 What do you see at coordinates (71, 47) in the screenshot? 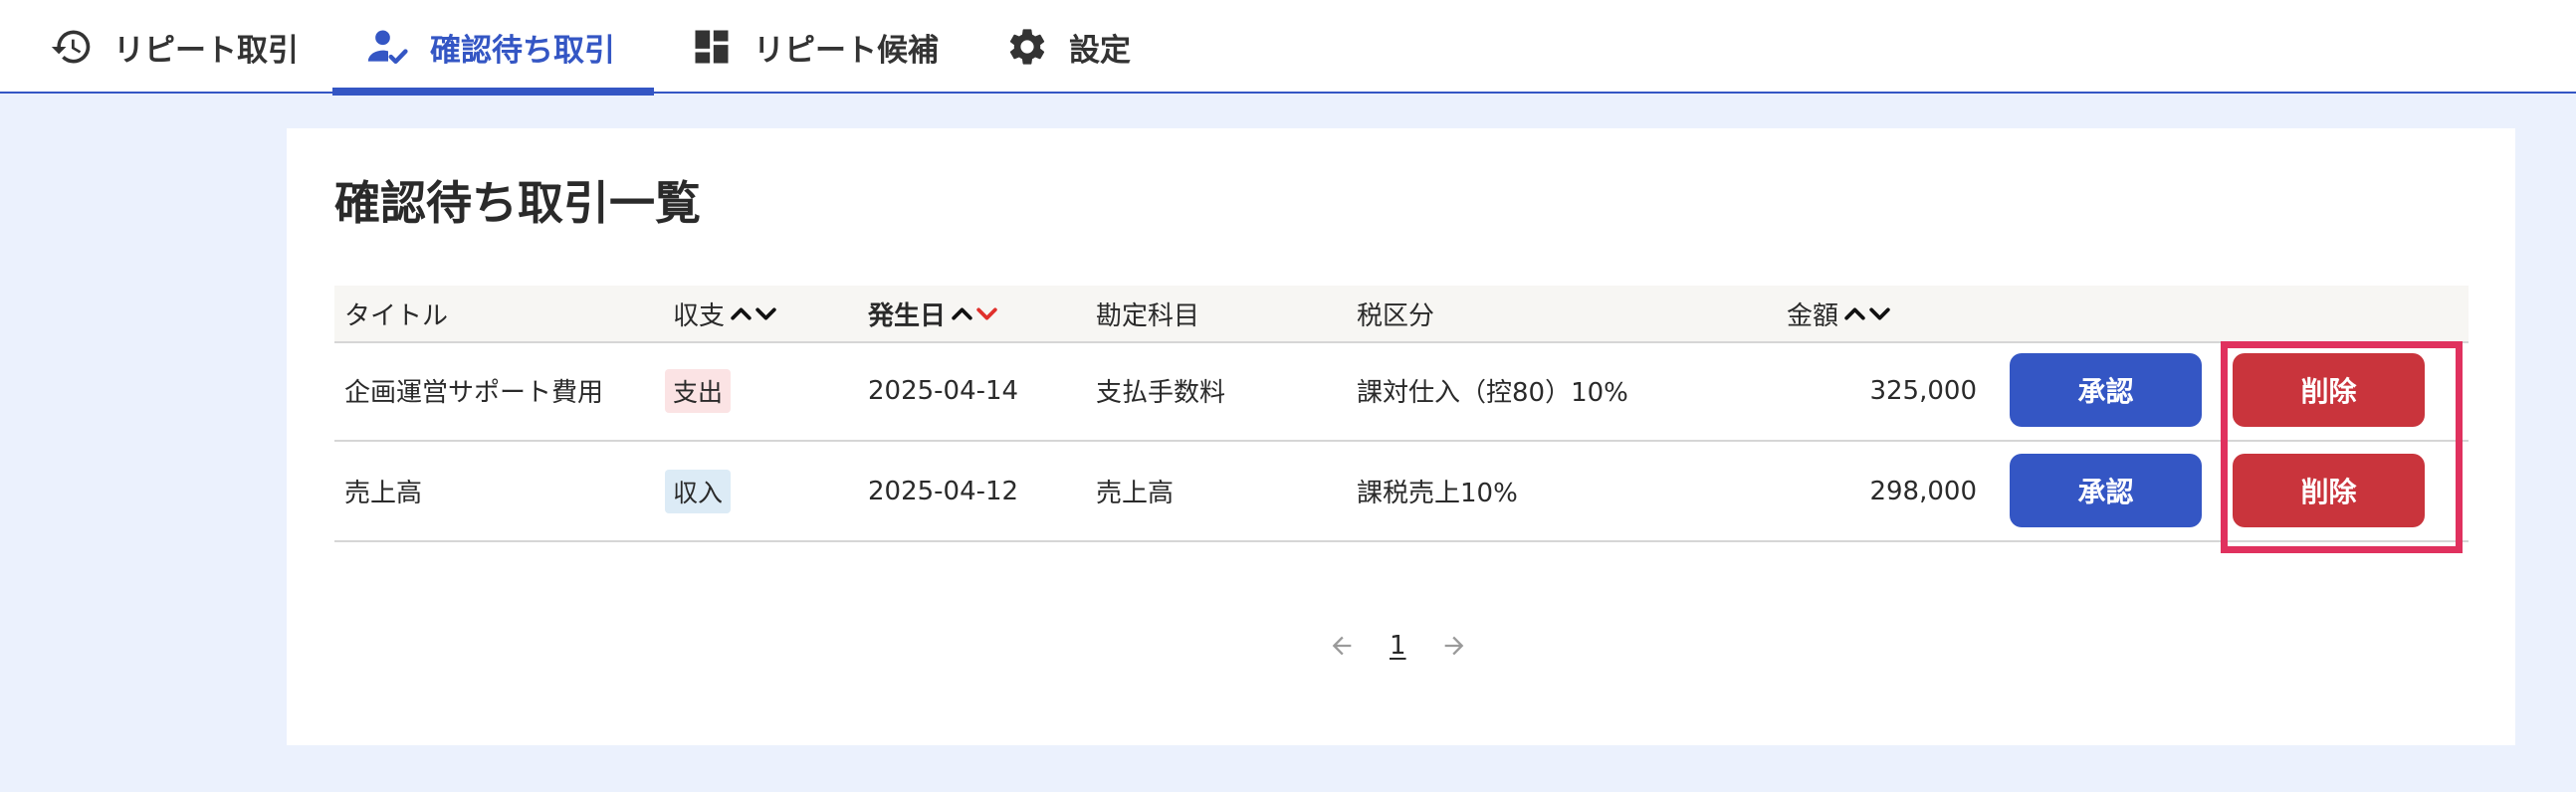
I see `history-icon` at bounding box center [71, 47].